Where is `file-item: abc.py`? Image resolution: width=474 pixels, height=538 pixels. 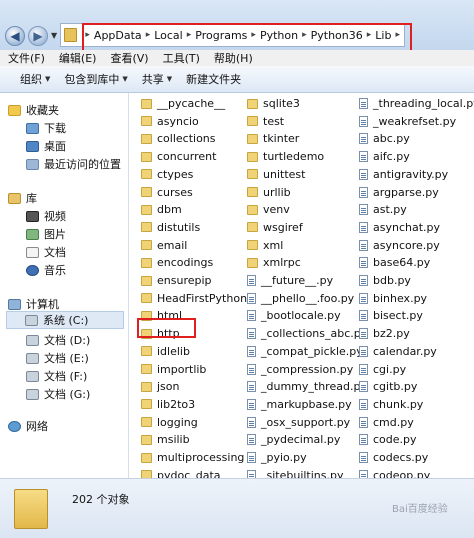 file-item: abc.py is located at coordinates (384, 138).